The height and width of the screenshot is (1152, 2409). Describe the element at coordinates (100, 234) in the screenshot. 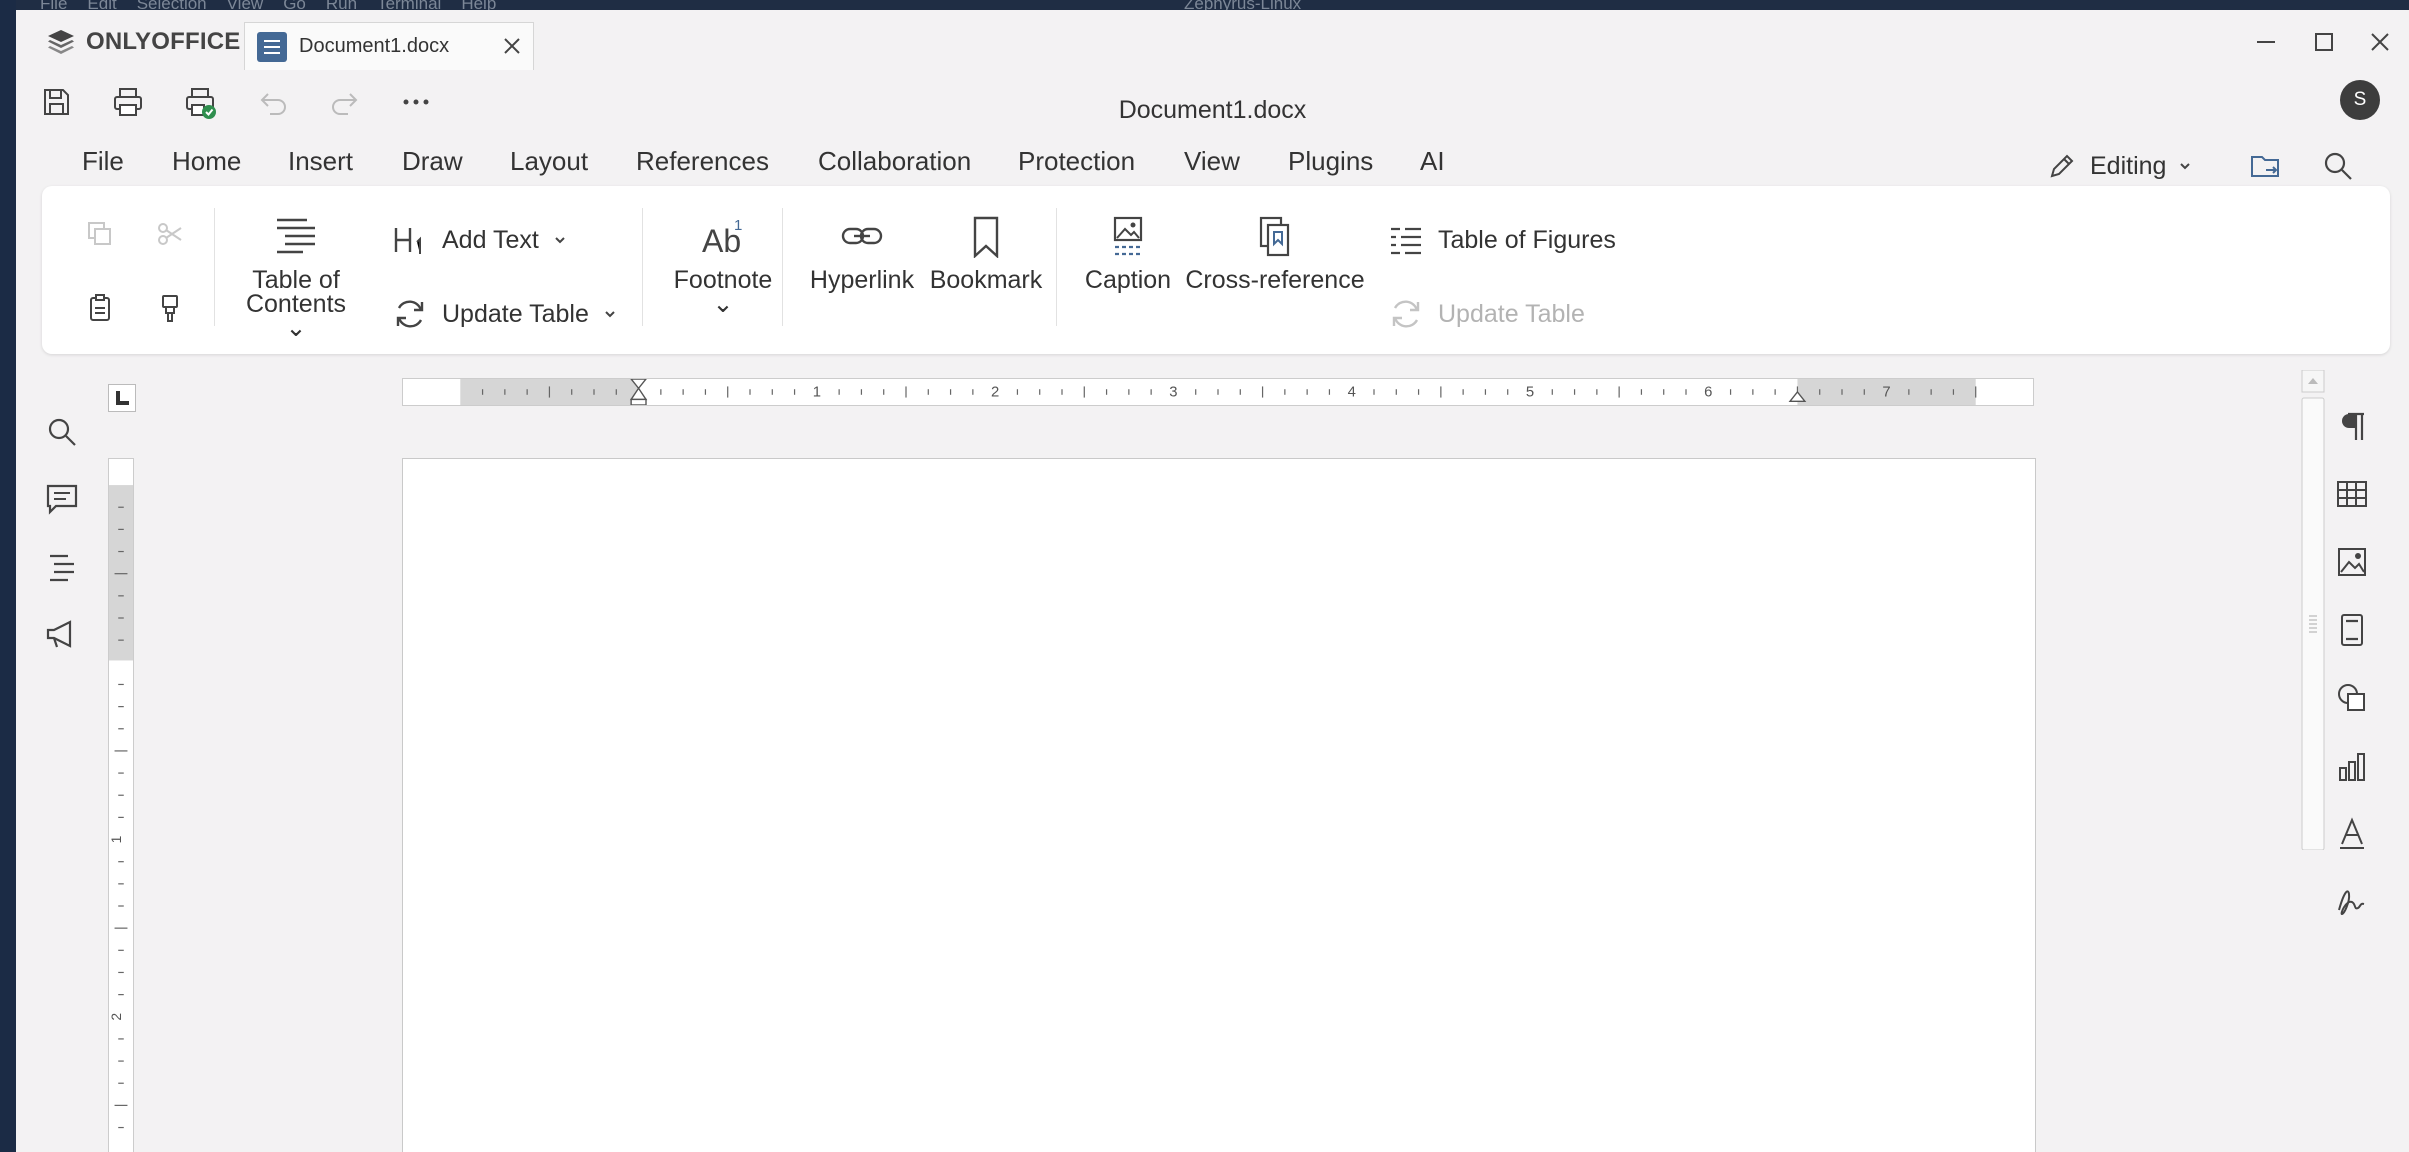

I see `copy-icon` at that location.